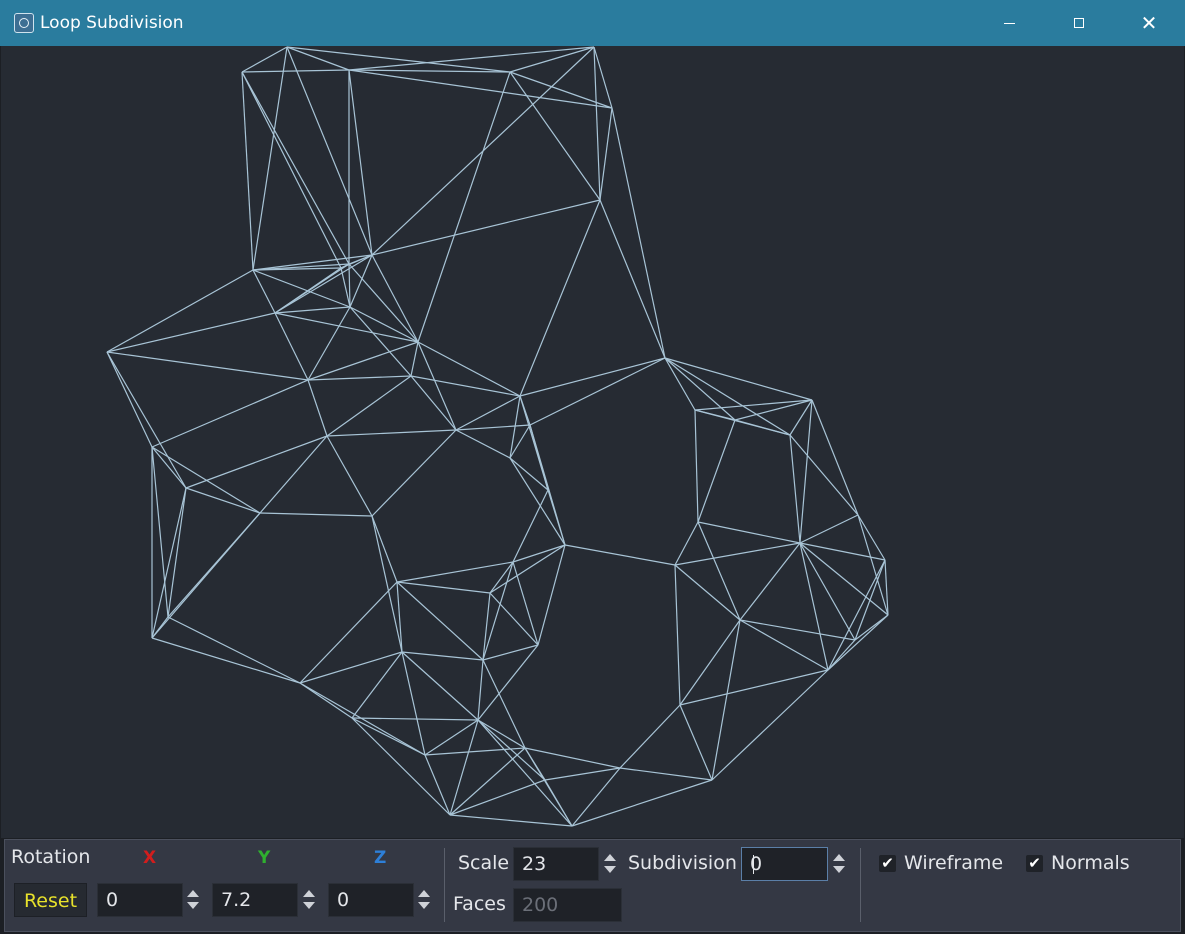 The image size is (1185, 934). What do you see at coordinates (484, 863) in the screenshot?
I see `scale-label: Scale` at bounding box center [484, 863].